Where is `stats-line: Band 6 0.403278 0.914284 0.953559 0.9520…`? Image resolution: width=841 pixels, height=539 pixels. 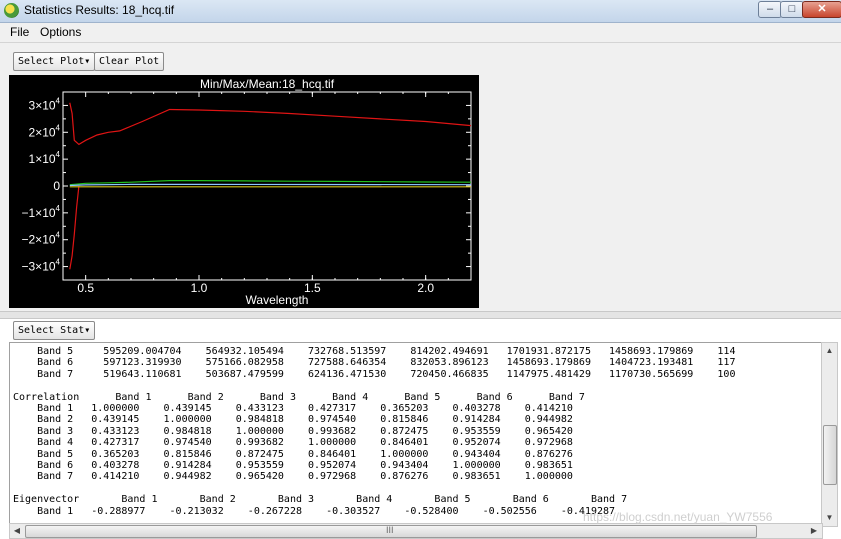 stats-line: Band 6 0.403278 0.914284 0.953559 0.9520… is located at coordinates (305, 466).